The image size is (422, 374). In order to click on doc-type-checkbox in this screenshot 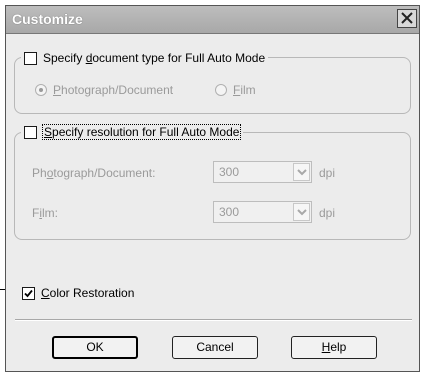, I will do `click(30, 58)`.